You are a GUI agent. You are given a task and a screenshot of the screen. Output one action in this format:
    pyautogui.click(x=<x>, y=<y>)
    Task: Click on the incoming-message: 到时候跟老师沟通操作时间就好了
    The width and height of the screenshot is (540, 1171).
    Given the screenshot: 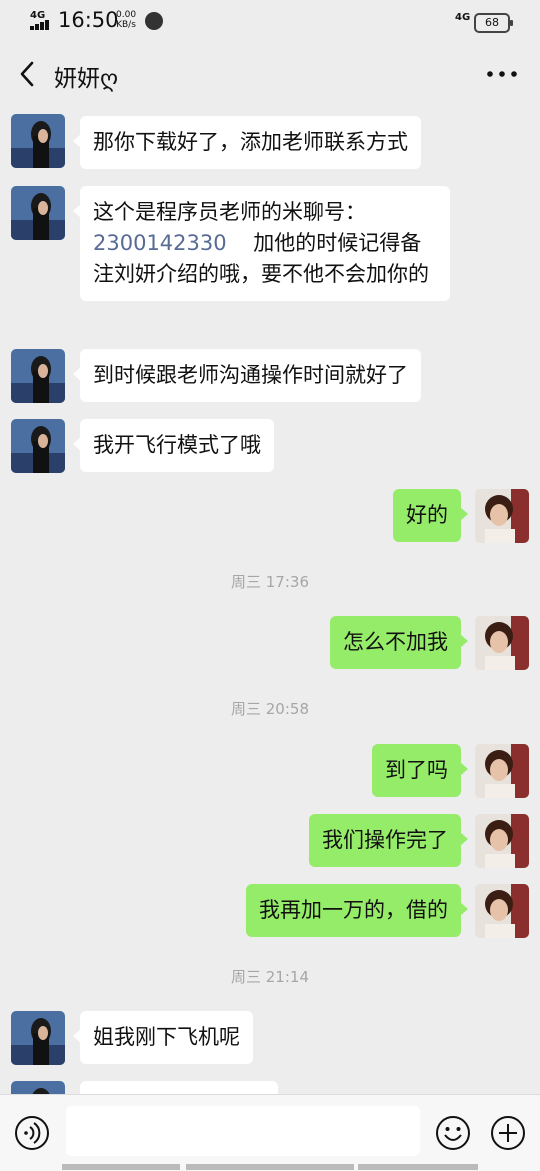 What is the action you would take?
    pyautogui.click(x=247, y=375)
    